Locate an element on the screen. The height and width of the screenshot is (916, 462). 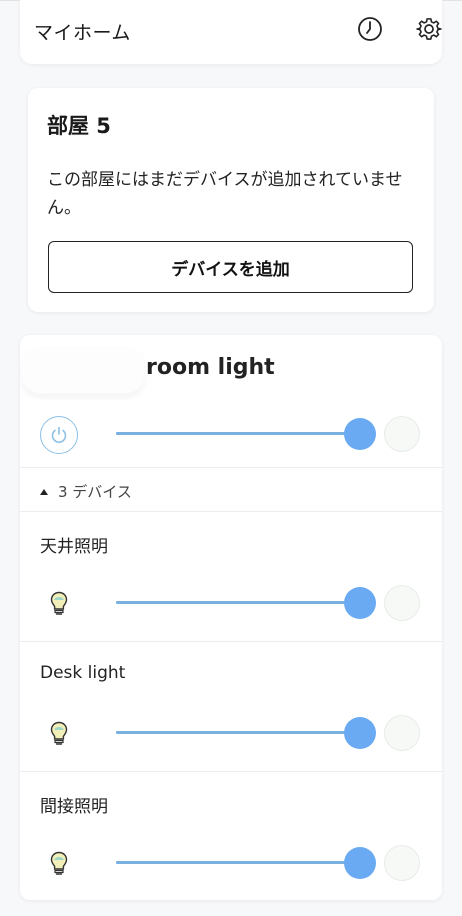
power-icon is located at coordinates (59, 434).